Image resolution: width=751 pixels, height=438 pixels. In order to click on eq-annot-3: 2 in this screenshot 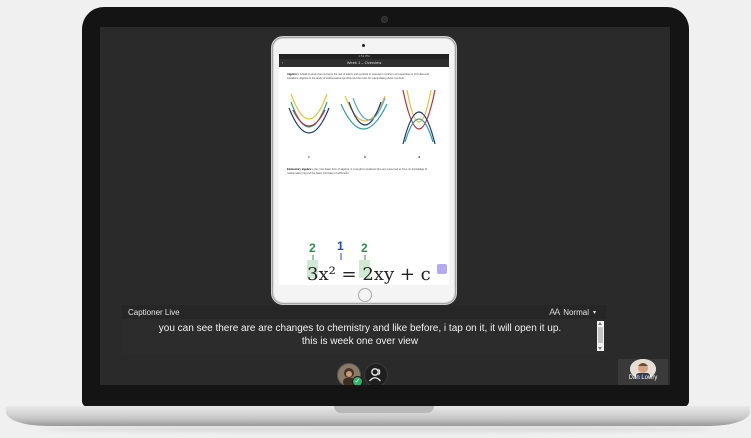, I will do `click(364, 248)`.